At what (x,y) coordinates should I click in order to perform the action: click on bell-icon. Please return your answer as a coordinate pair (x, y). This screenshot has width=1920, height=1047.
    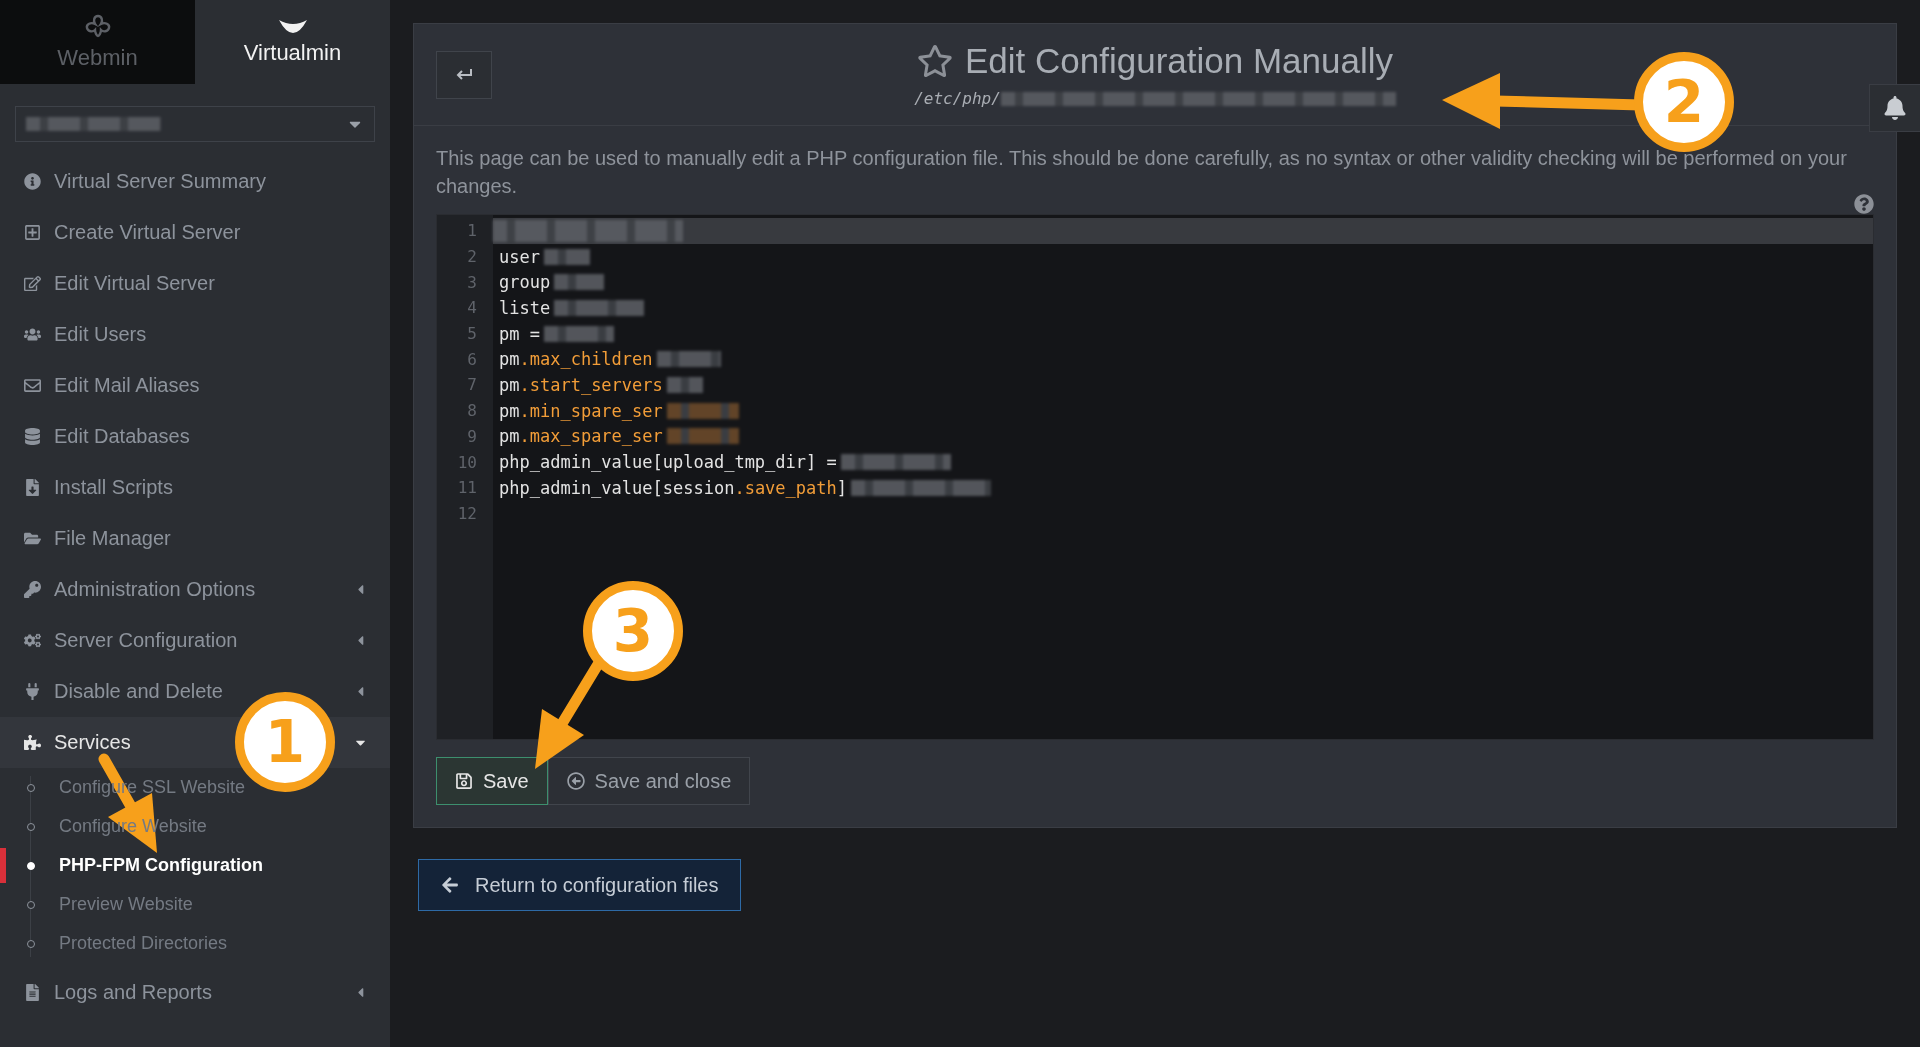
    Looking at the image, I should click on (1895, 108).